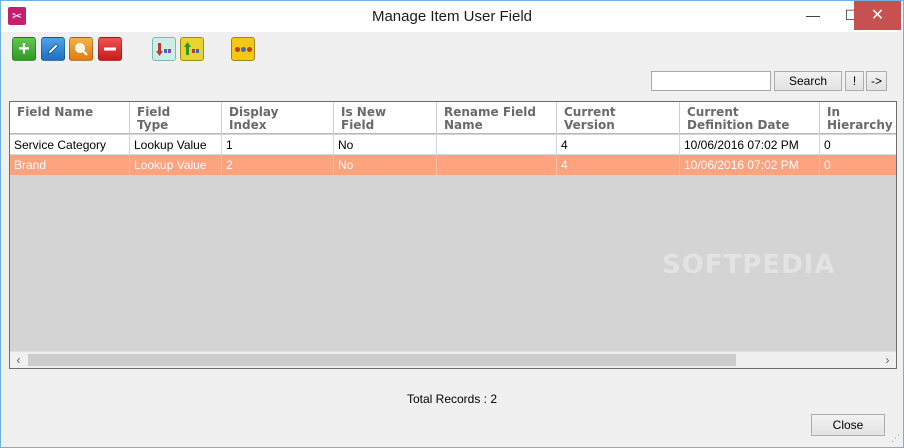 The image size is (904, 448). I want to click on column-header-current-definition-date: Current Definition Date, so click(750, 118).